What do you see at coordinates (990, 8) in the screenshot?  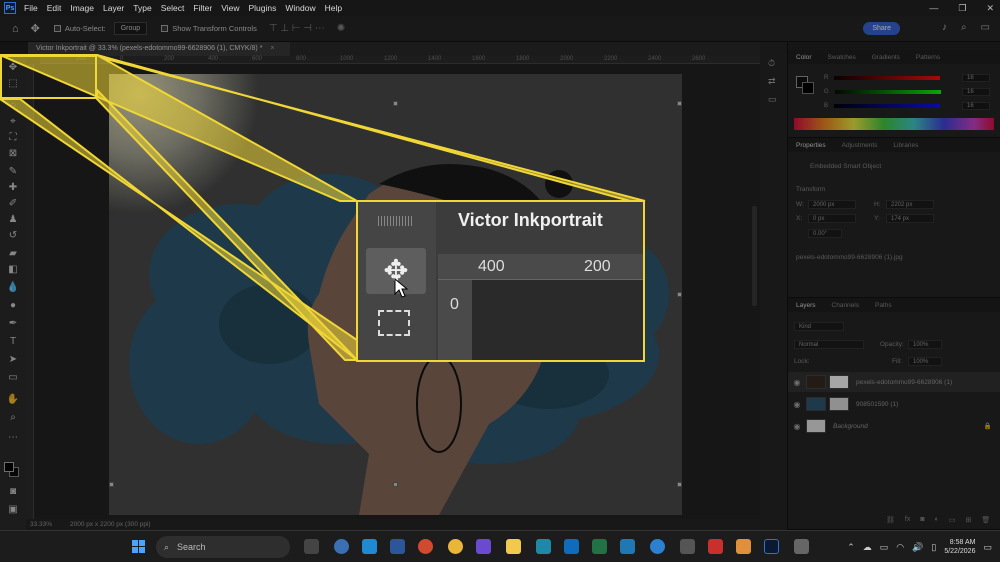 I see `close-icon: ✕` at bounding box center [990, 8].